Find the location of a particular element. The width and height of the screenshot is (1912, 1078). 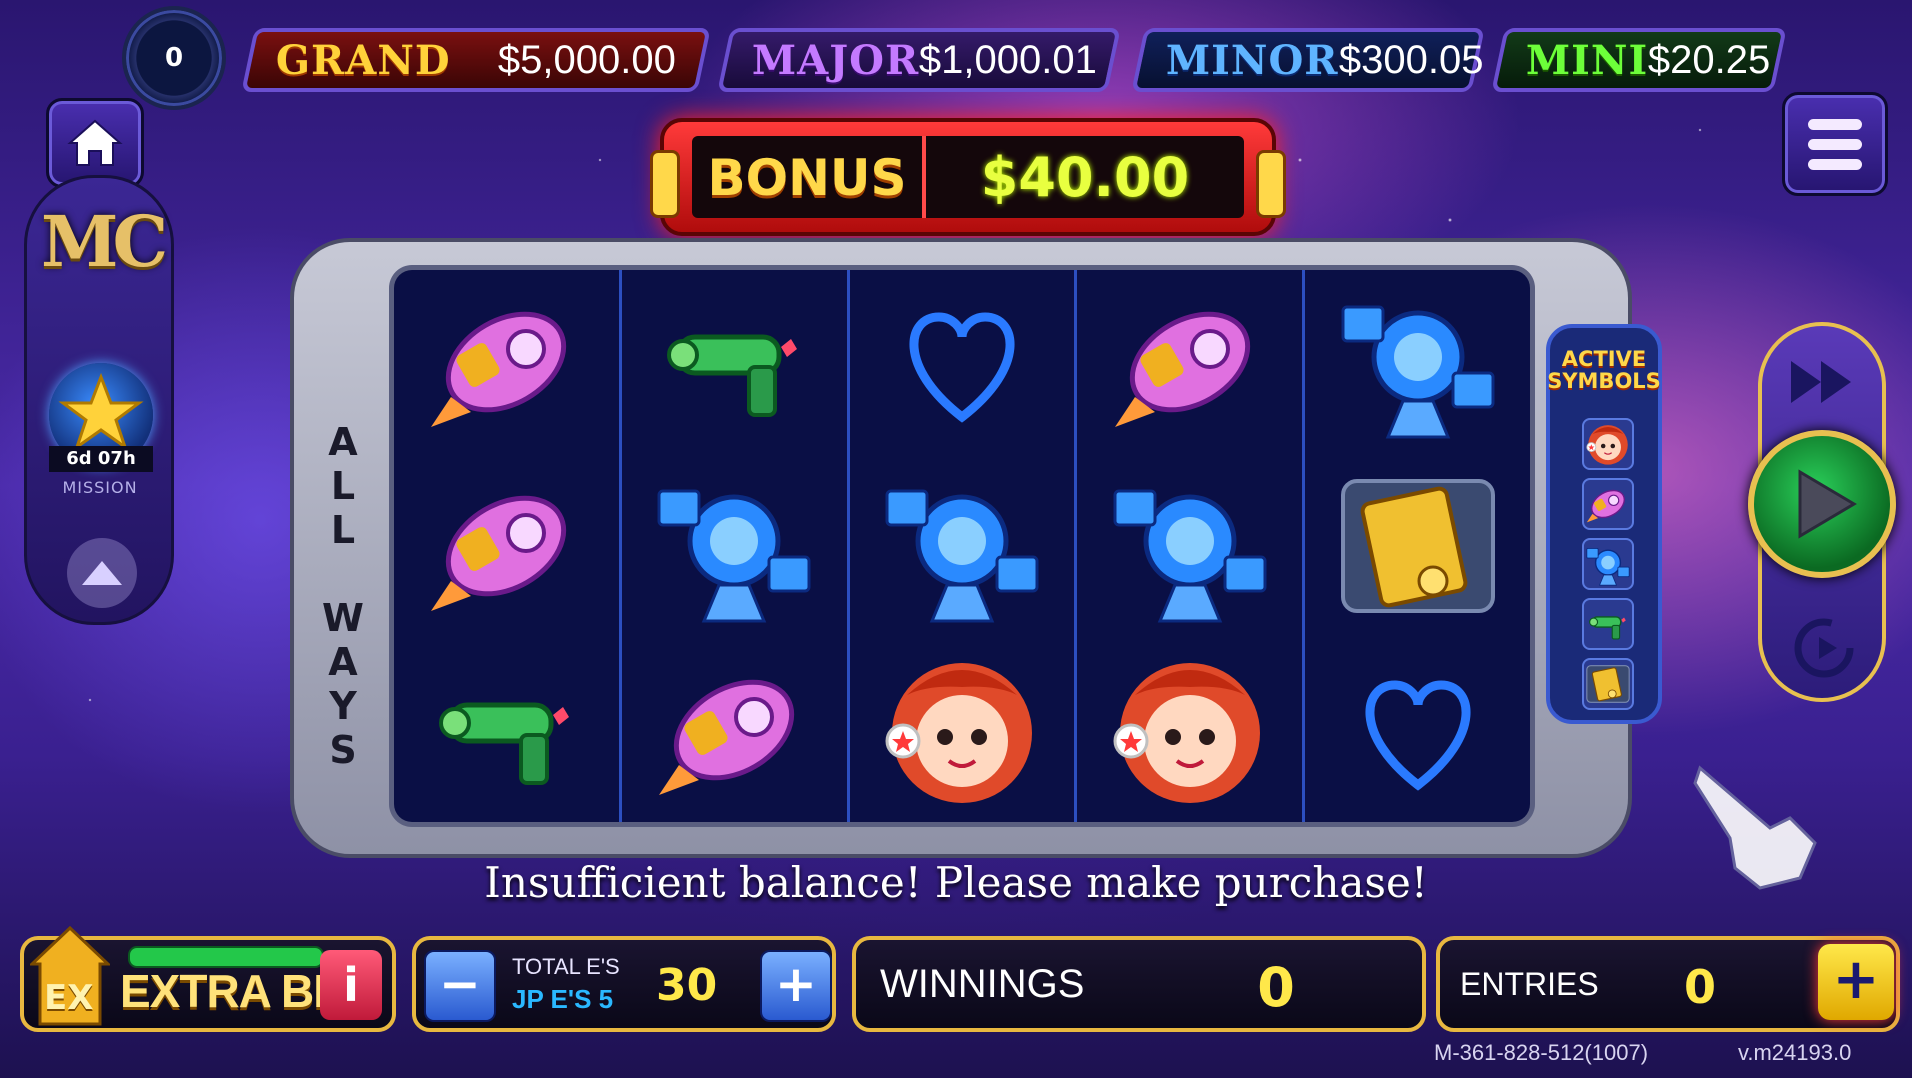

extra-bet-info-button: i is located at coordinates (351, 985).